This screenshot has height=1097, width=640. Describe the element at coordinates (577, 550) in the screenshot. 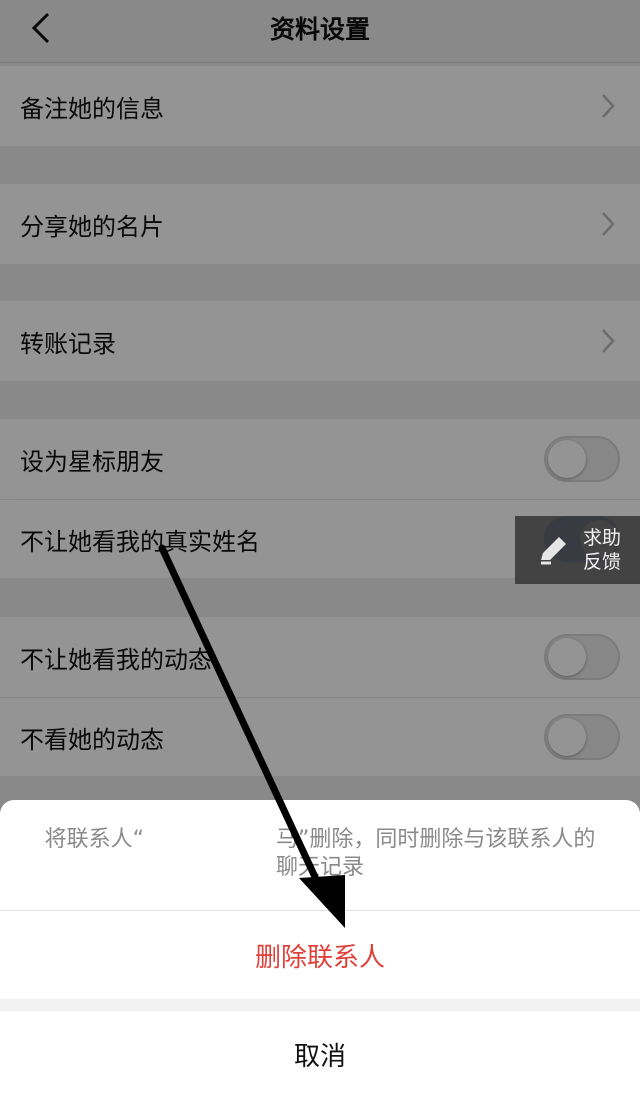

I see `help-feedback-button: 求助 反馈` at that location.